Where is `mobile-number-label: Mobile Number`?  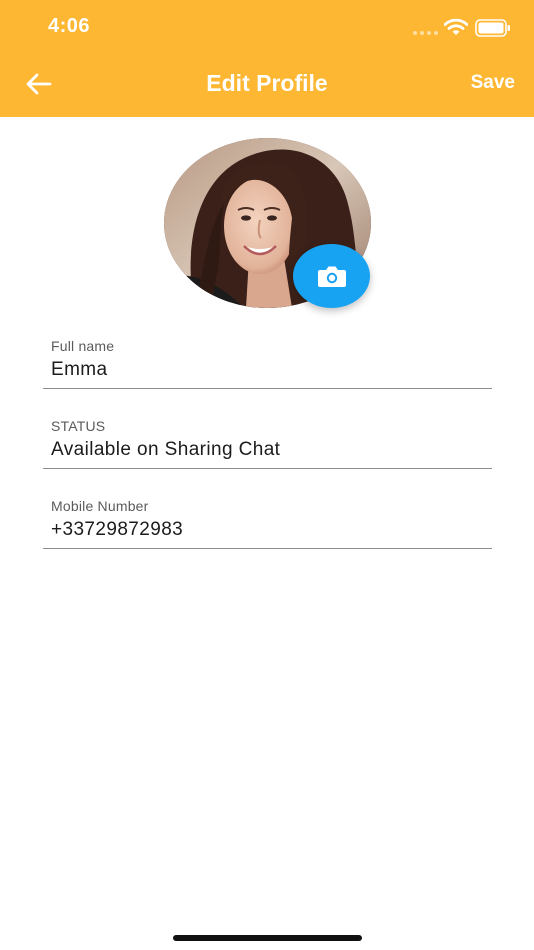
mobile-number-label: Mobile Number is located at coordinates (100, 506).